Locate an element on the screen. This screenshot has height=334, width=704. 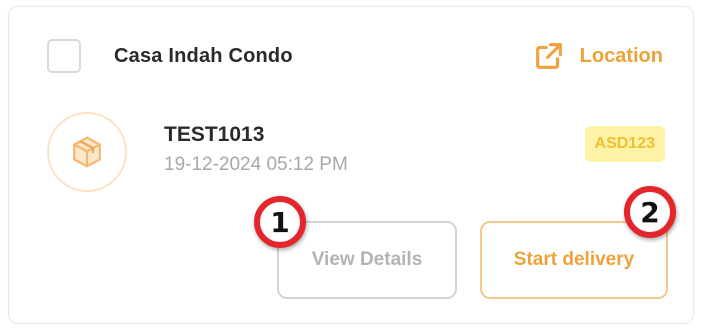
select-checkbox is located at coordinates (64, 56).